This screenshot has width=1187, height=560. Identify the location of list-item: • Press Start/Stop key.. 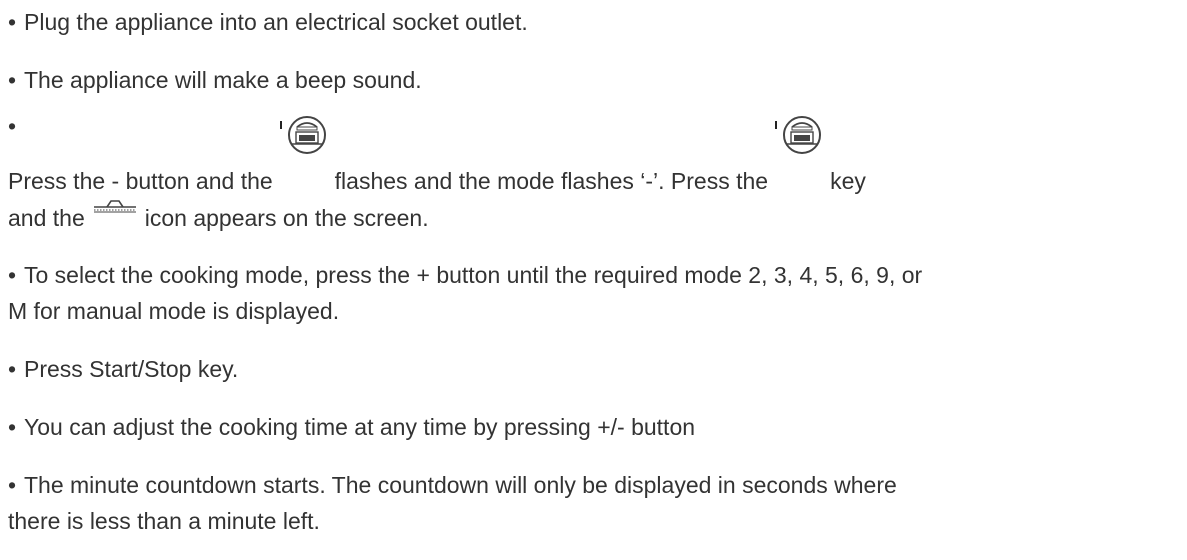
(583, 369).